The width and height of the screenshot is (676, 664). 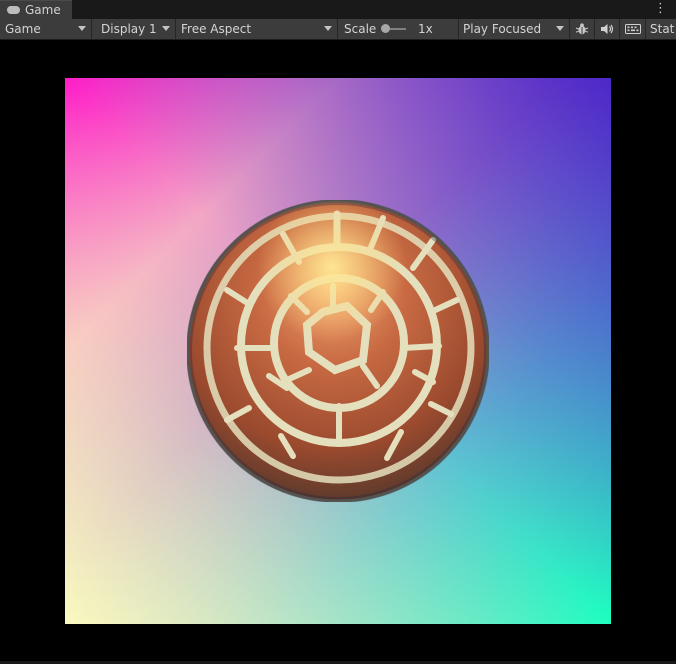 I want to click on scale-slider-handle, so click(x=385, y=28).